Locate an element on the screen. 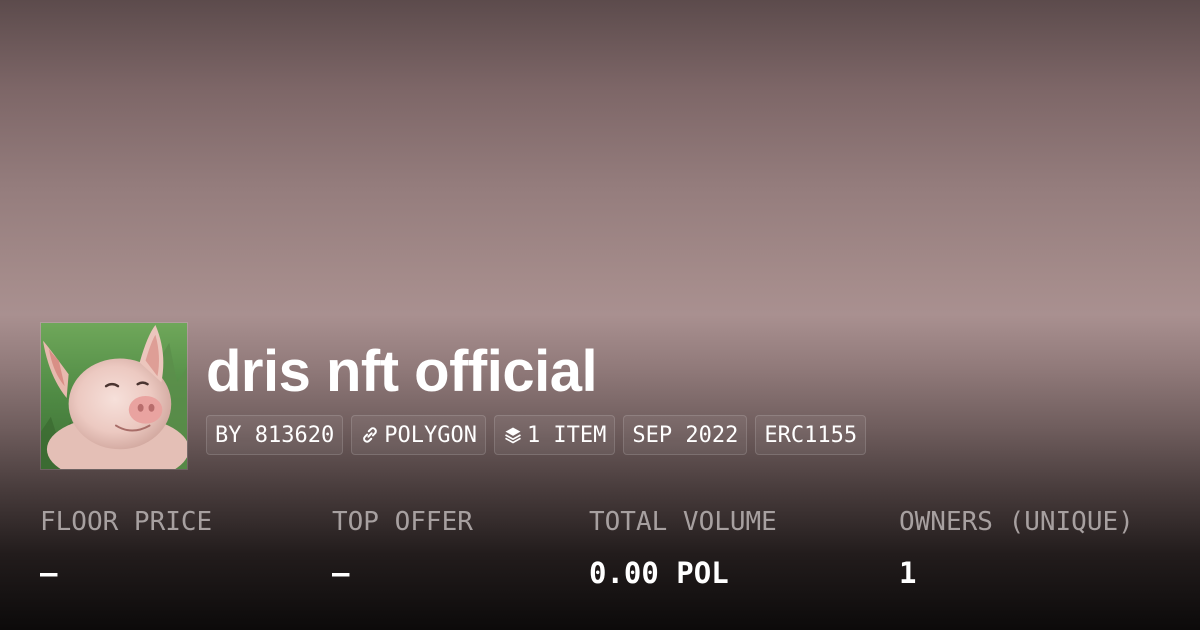 Image resolution: width=1200 pixels, height=630 pixels. chain-label: POLYGON is located at coordinates (430, 435).